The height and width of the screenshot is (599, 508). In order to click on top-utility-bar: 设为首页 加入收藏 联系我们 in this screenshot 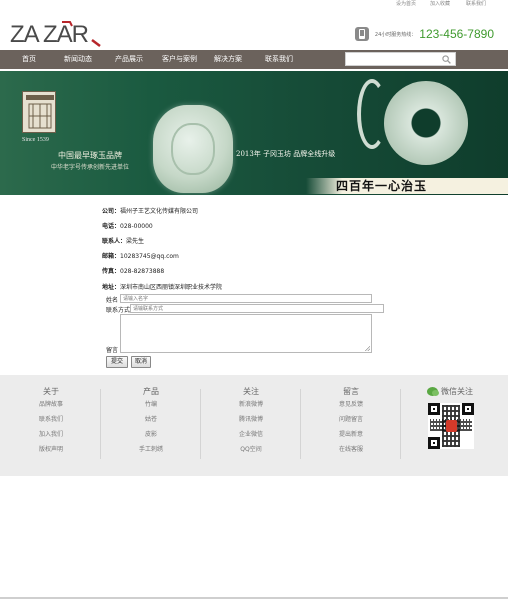, I will do `click(254, 3)`.